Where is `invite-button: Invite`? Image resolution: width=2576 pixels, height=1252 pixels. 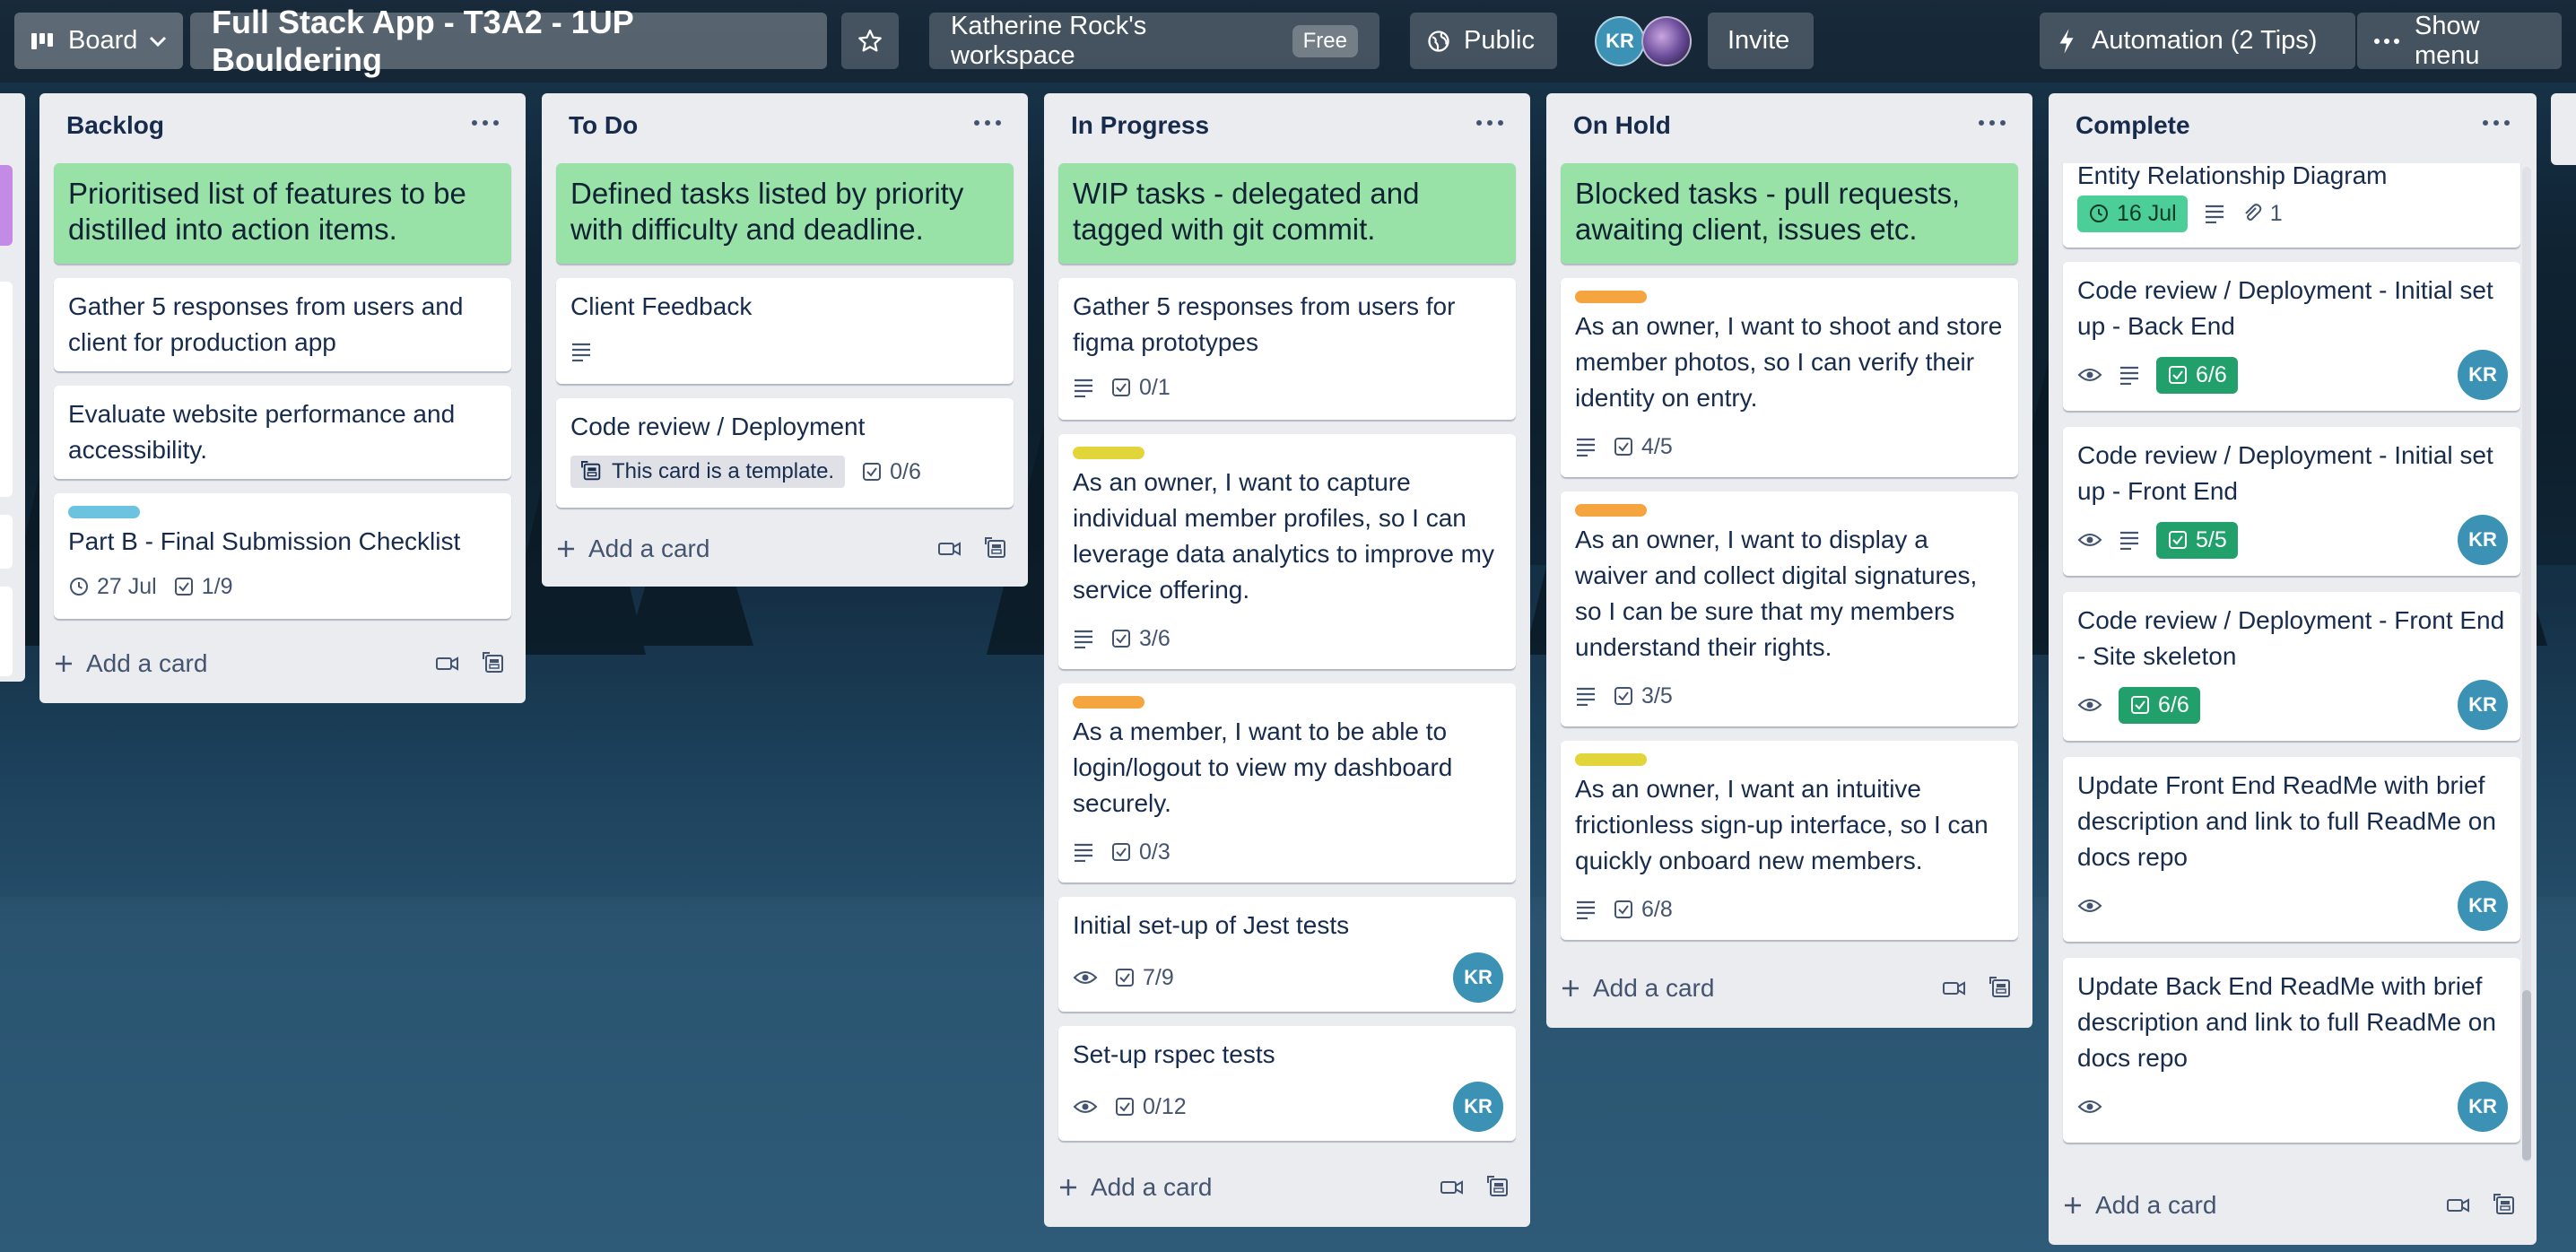 invite-button: Invite is located at coordinates (1761, 41).